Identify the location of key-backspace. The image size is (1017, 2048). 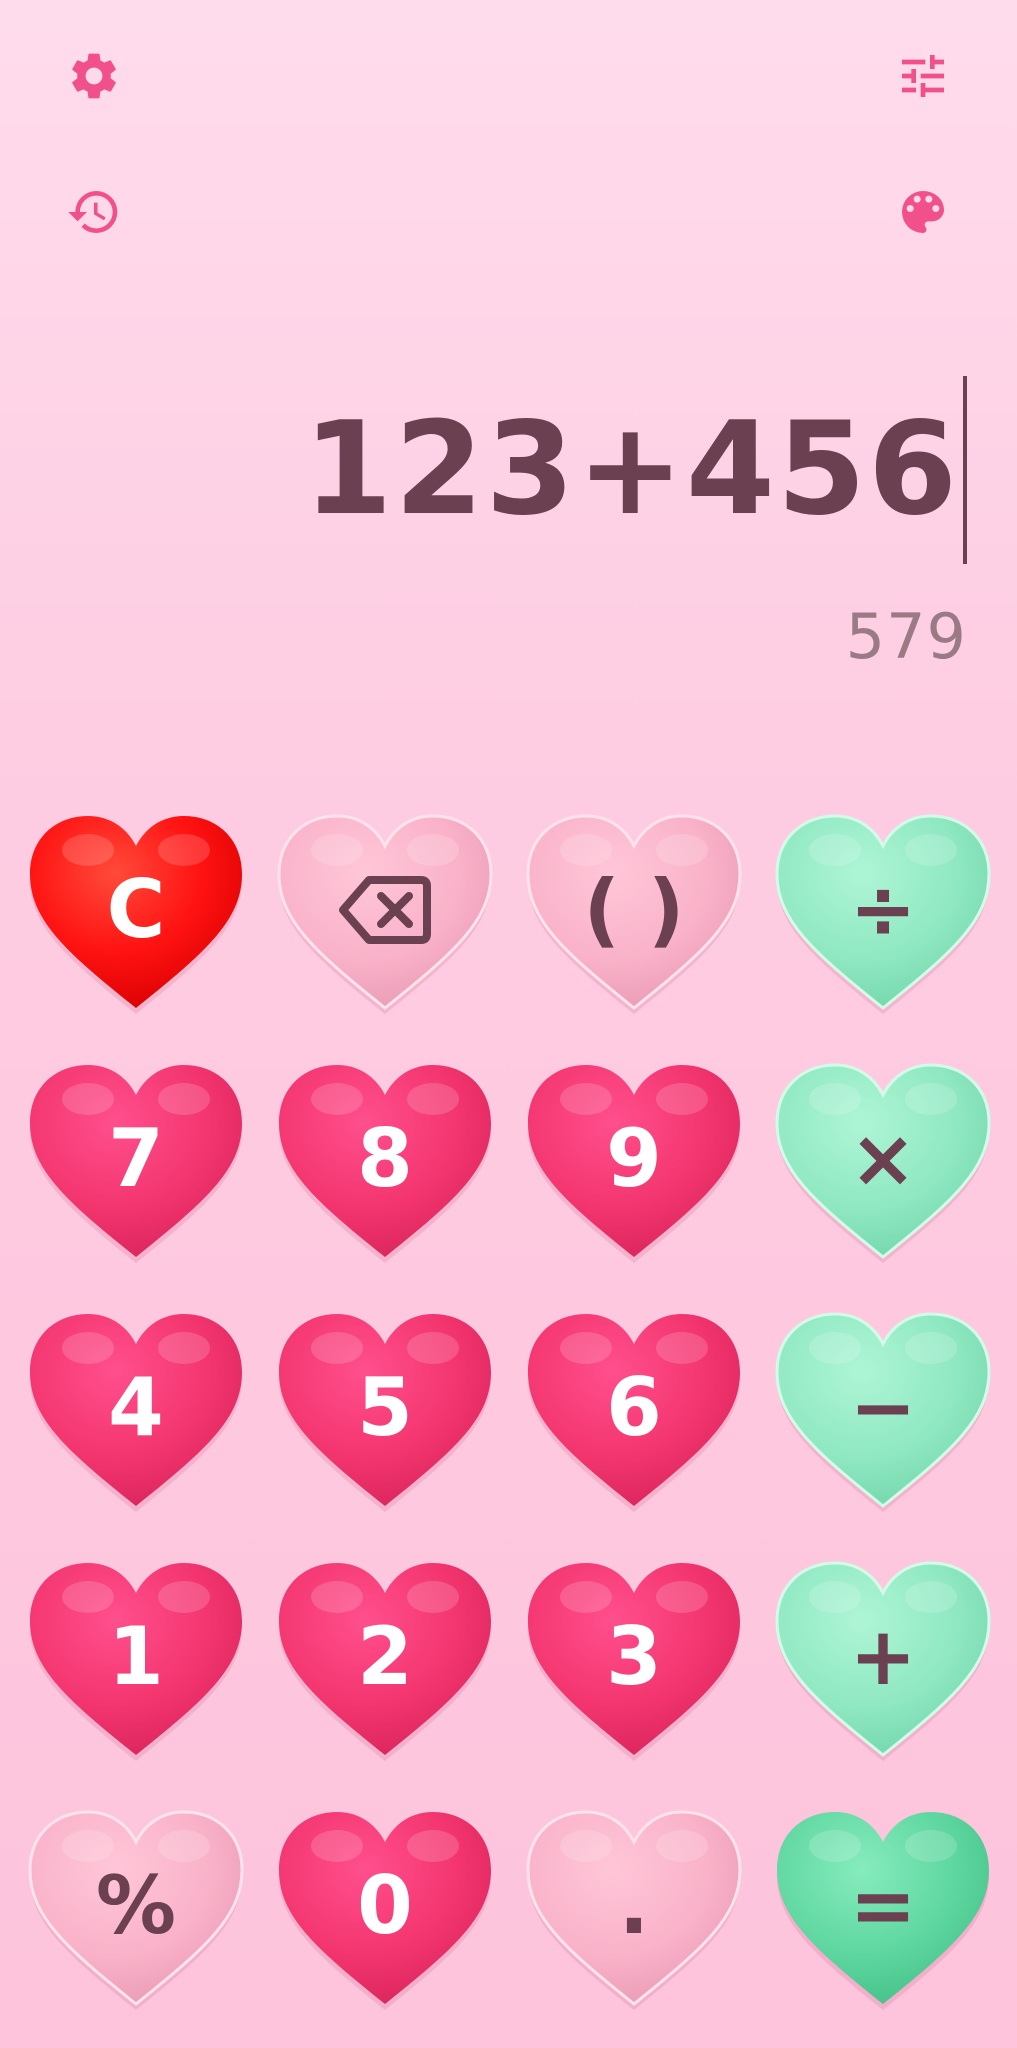
(385, 913).